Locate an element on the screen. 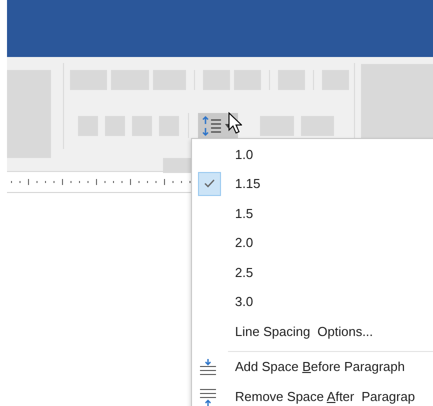 This screenshot has width=433, height=406. mouse-pointer-icon is located at coordinates (235, 123).